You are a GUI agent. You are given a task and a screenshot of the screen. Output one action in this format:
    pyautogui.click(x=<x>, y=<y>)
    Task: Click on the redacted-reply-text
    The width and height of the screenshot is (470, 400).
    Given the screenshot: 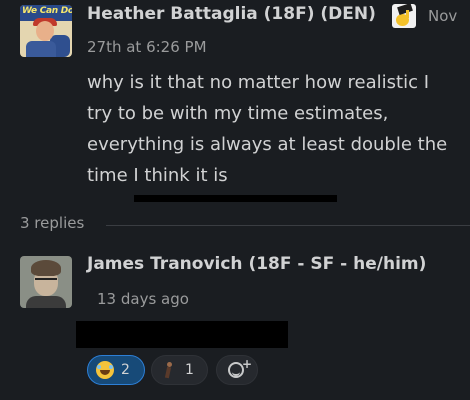 What is the action you would take?
    pyautogui.click(x=182, y=334)
    